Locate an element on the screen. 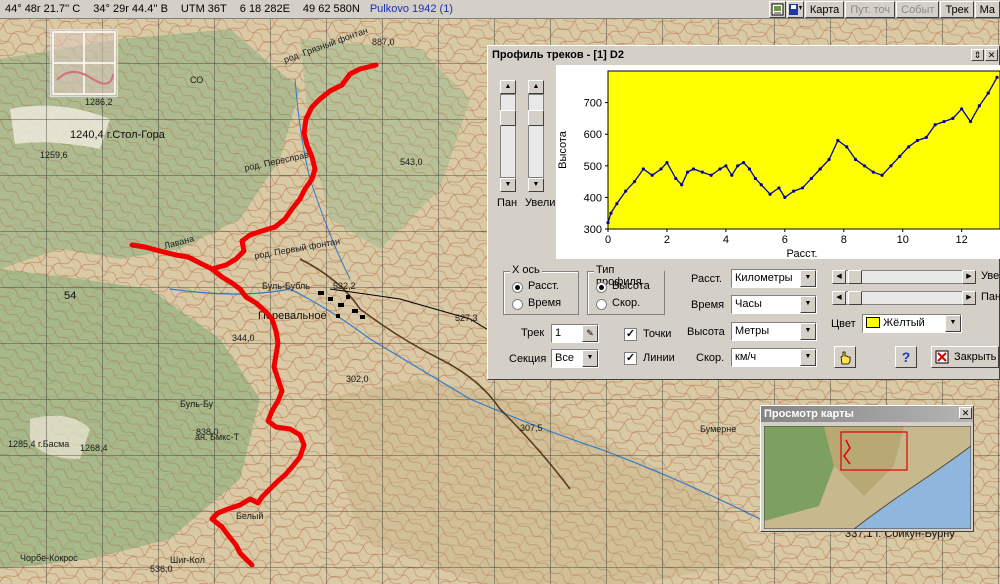 This screenshot has height=584, width=1000. overview-minimap is located at coordinates (867, 477).